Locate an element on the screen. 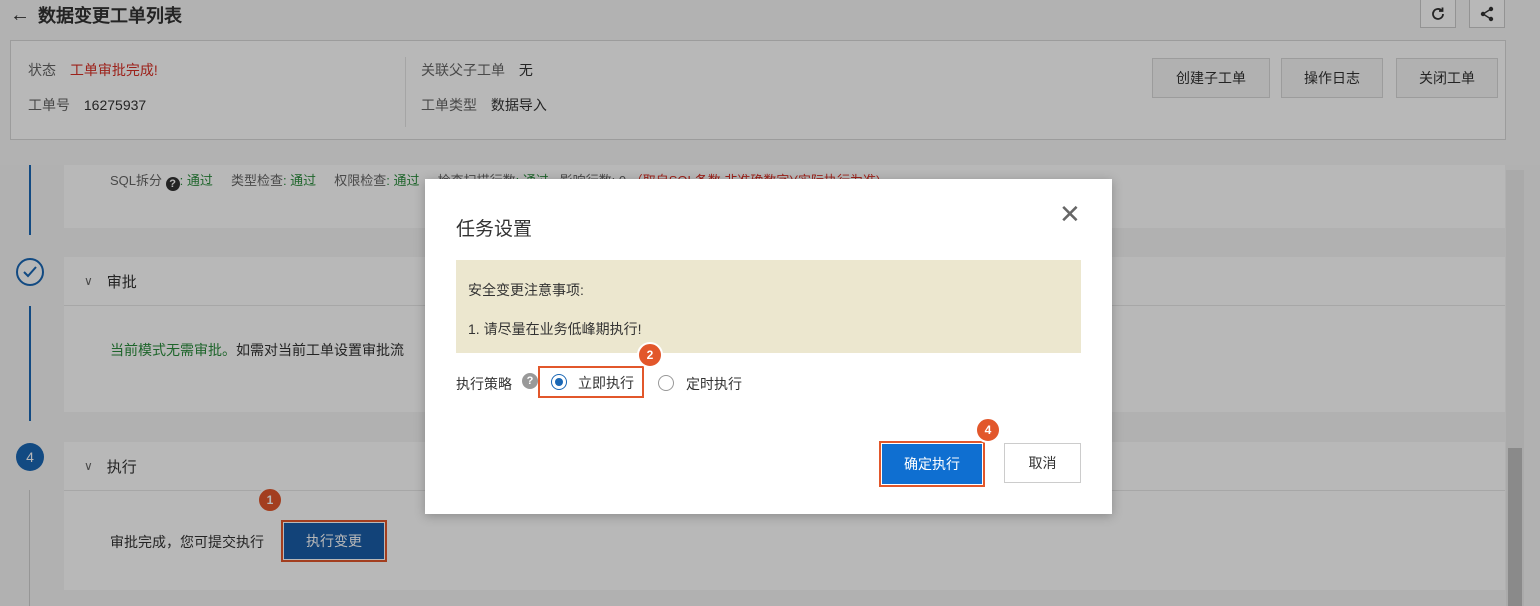 The image size is (1540, 606). help-icon: ? is located at coordinates (530, 381).